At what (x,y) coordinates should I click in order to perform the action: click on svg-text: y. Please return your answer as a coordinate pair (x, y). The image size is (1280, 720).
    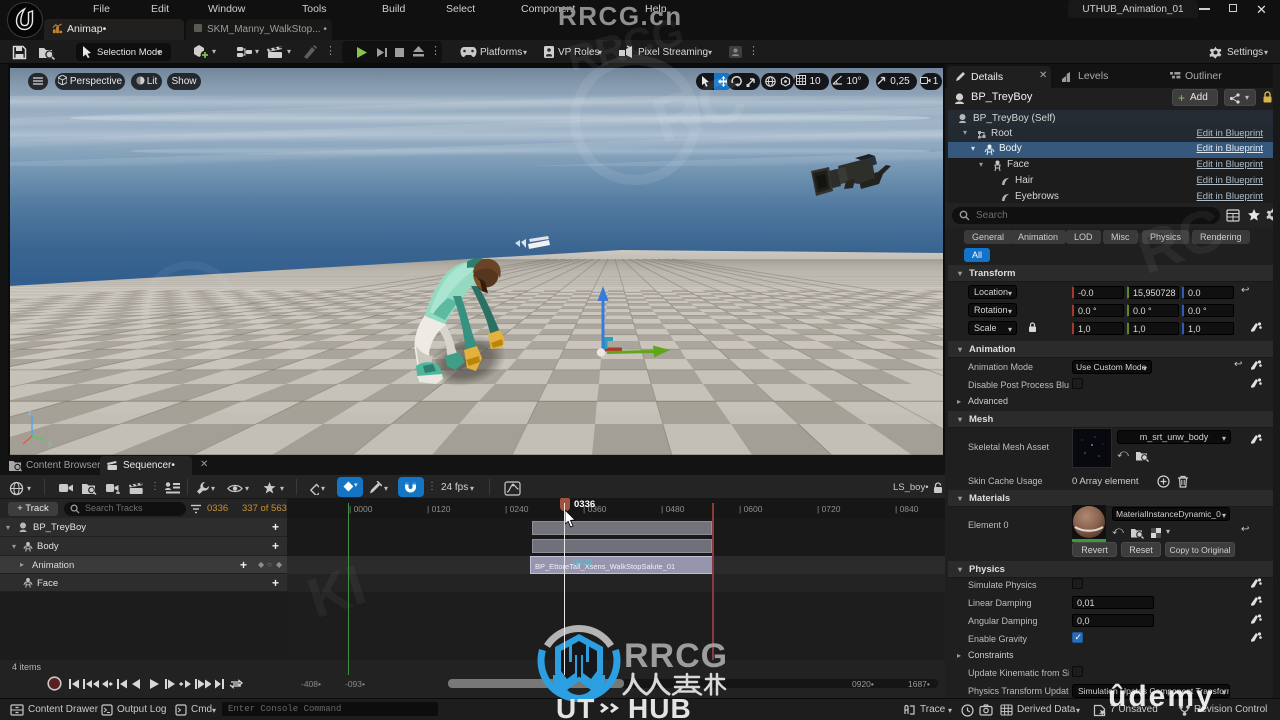
    Looking at the image, I should click on (50, 444).